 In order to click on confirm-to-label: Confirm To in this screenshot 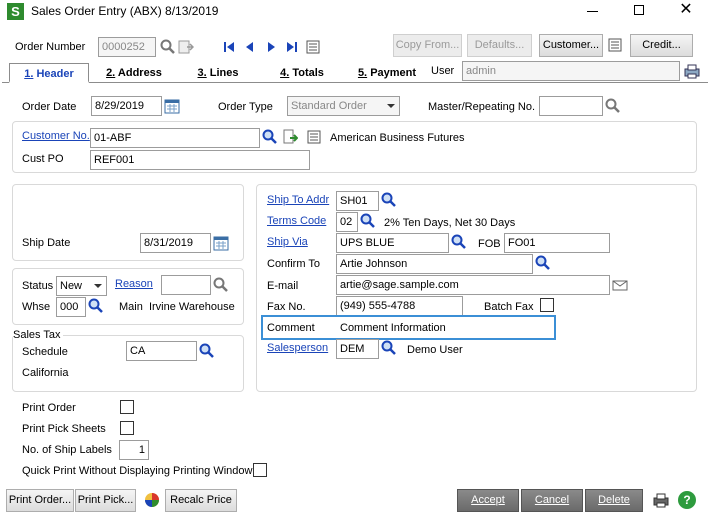, I will do `click(293, 264)`.